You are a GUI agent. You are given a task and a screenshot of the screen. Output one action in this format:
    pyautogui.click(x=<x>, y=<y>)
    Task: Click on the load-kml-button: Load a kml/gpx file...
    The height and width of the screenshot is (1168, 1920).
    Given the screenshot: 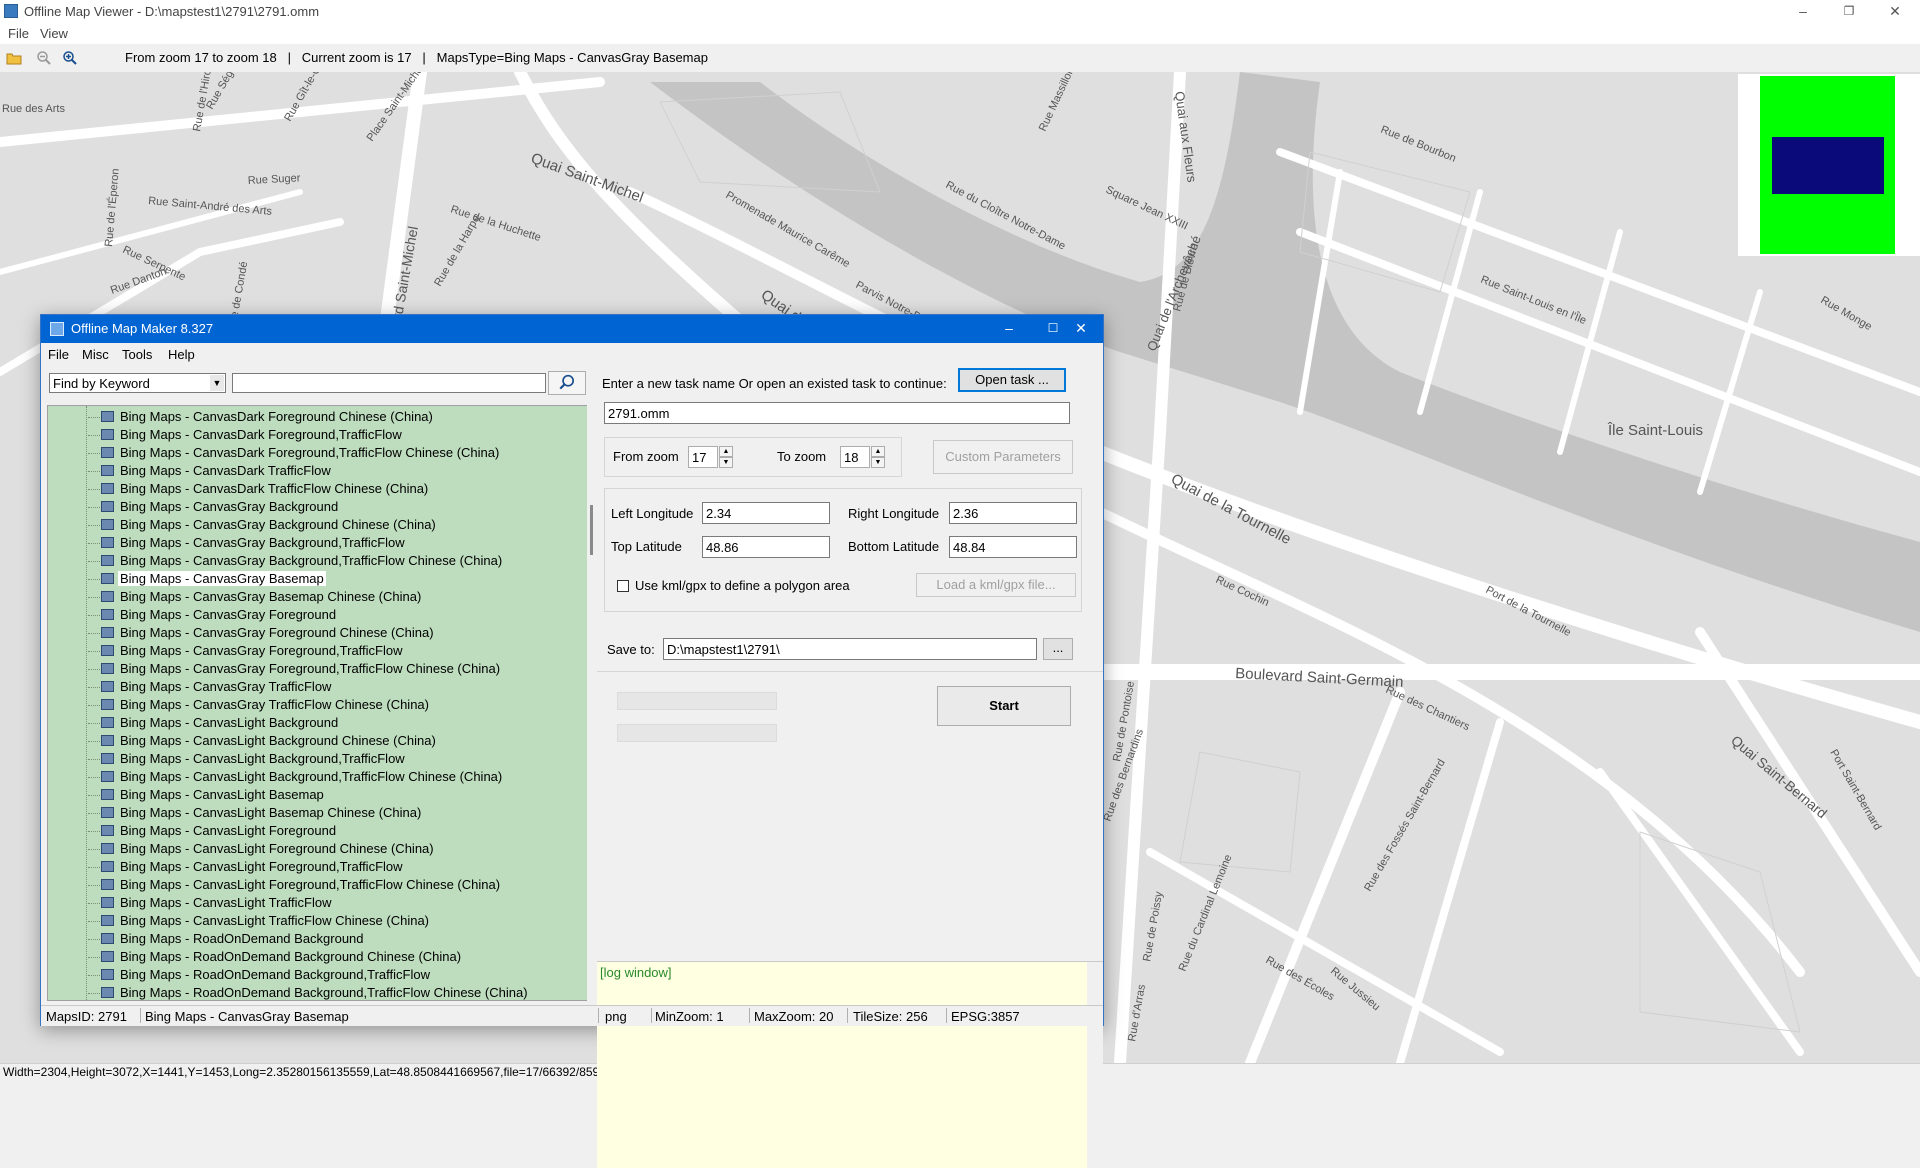 What is the action you would take?
    pyautogui.click(x=996, y=585)
    